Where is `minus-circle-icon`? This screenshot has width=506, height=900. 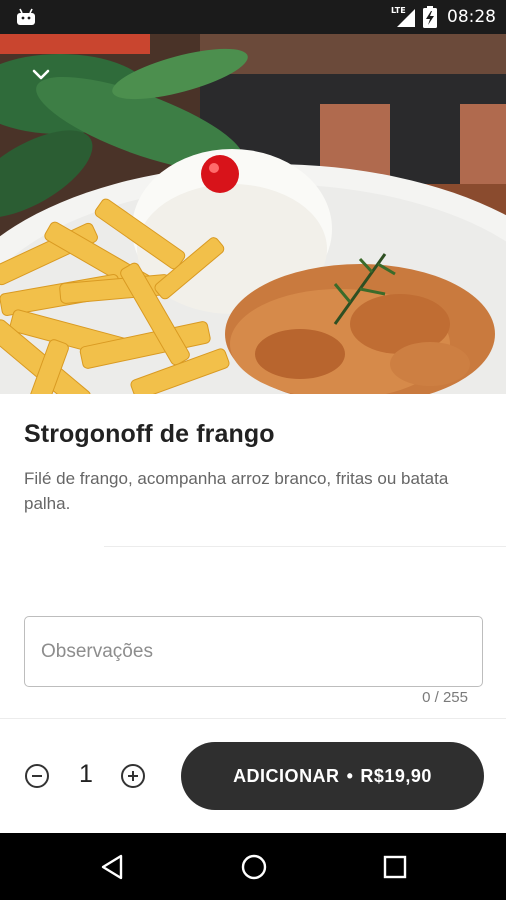
minus-circle-icon is located at coordinates (37, 776).